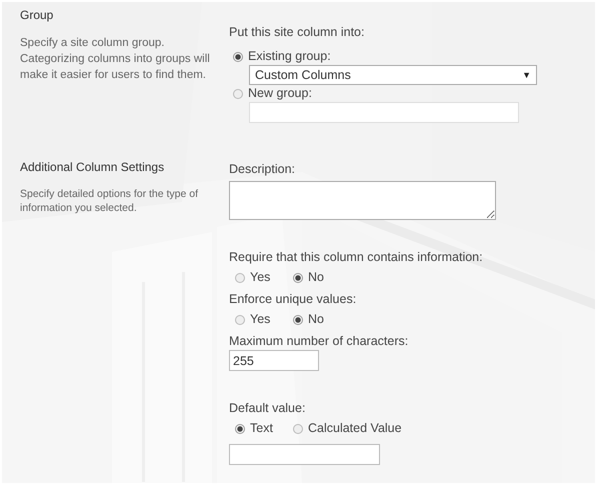 The width and height of the screenshot is (598, 486). I want to click on section-description: Specify detailed options for the type of information you selected., so click(110, 201).